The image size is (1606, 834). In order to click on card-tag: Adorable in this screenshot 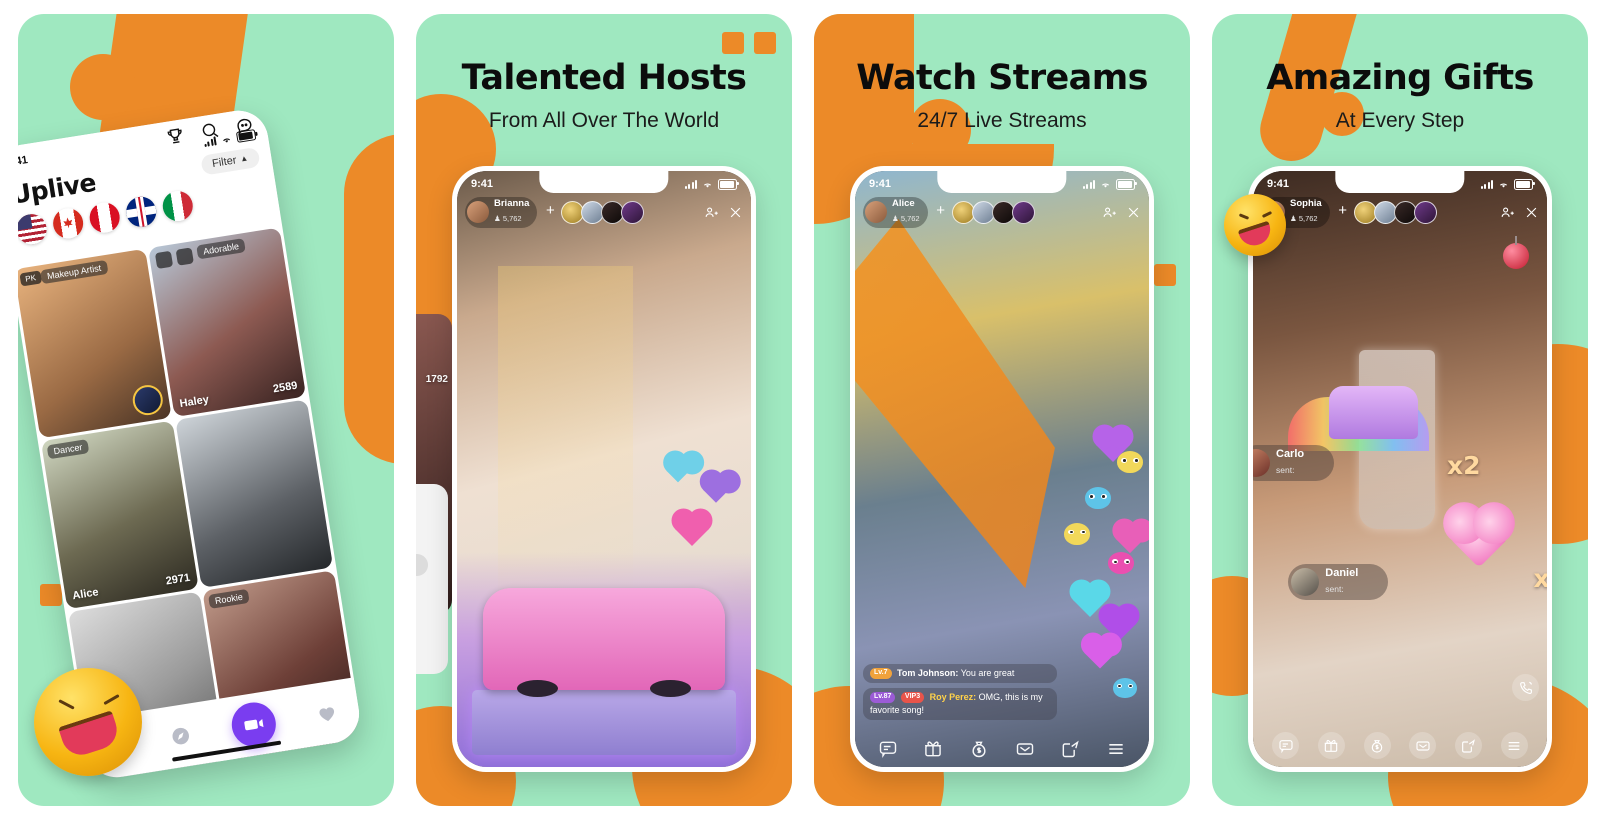, I will do `click(221, 249)`.